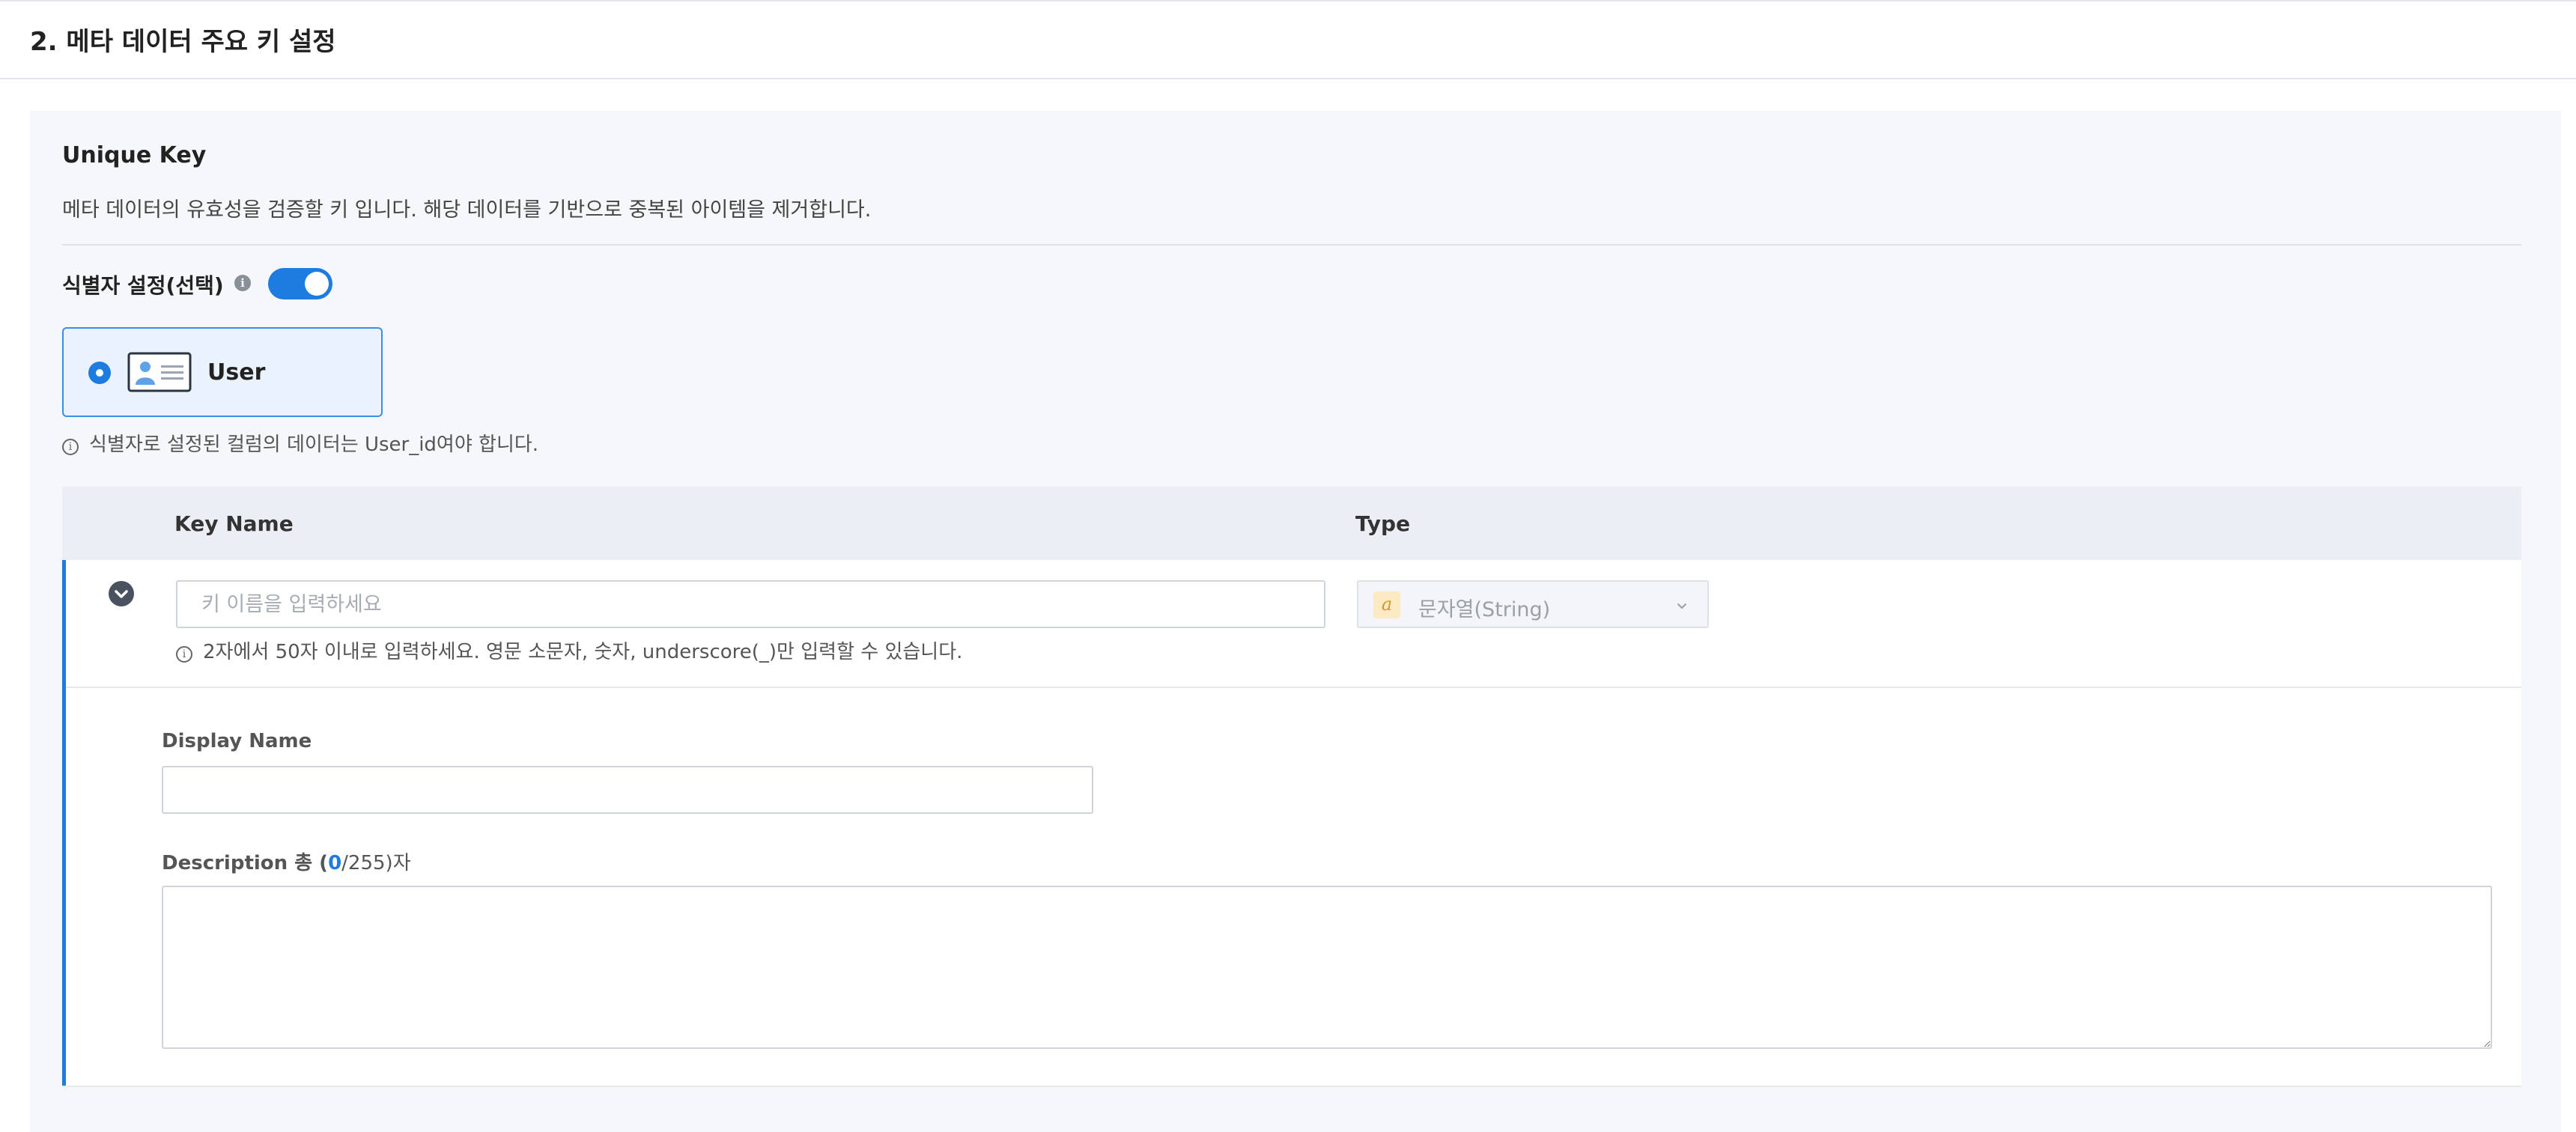  What do you see at coordinates (314, 445) in the screenshot?
I see `identifier-help-text: 식별자로 설정된 컬럼의 데이터는 User_id여야 합니다.` at bounding box center [314, 445].